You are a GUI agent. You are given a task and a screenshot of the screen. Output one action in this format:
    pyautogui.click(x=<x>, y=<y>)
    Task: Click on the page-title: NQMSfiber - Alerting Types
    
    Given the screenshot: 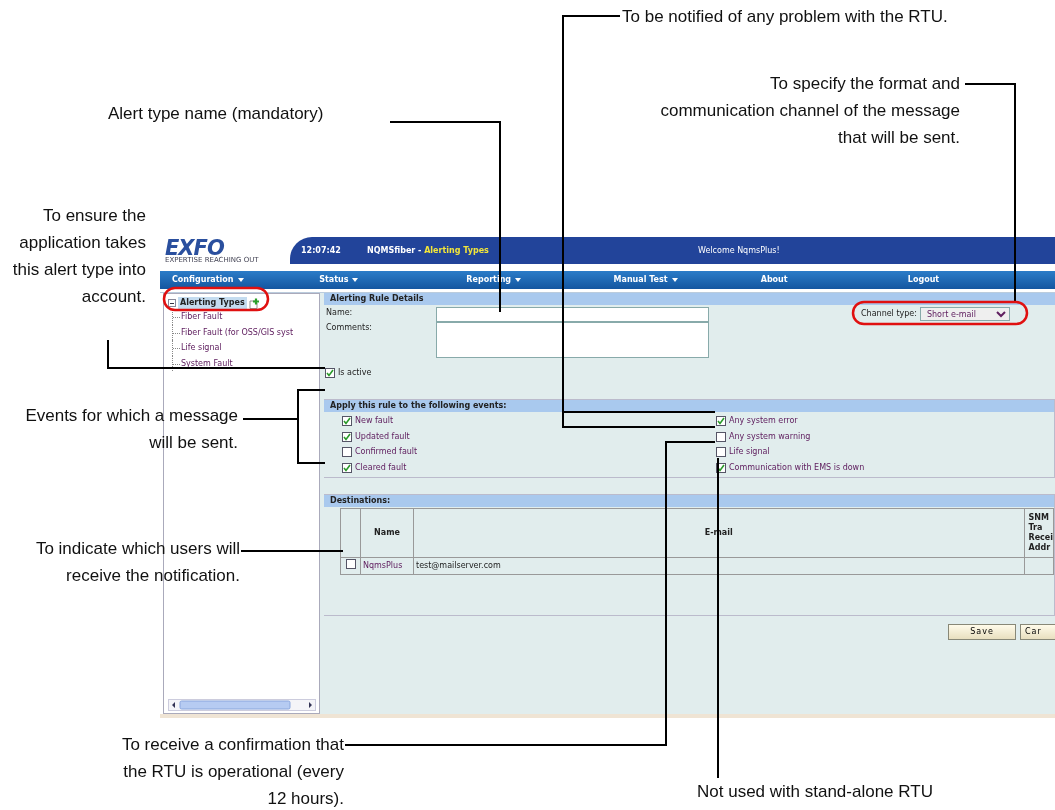 What is the action you would take?
    pyautogui.click(x=428, y=250)
    